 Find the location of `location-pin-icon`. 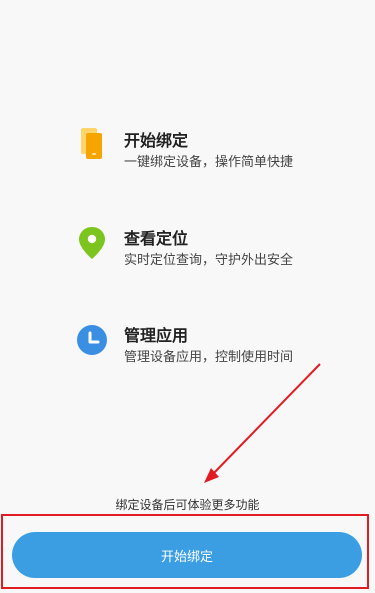

location-pin-icon is located at coordinates (92, 243).